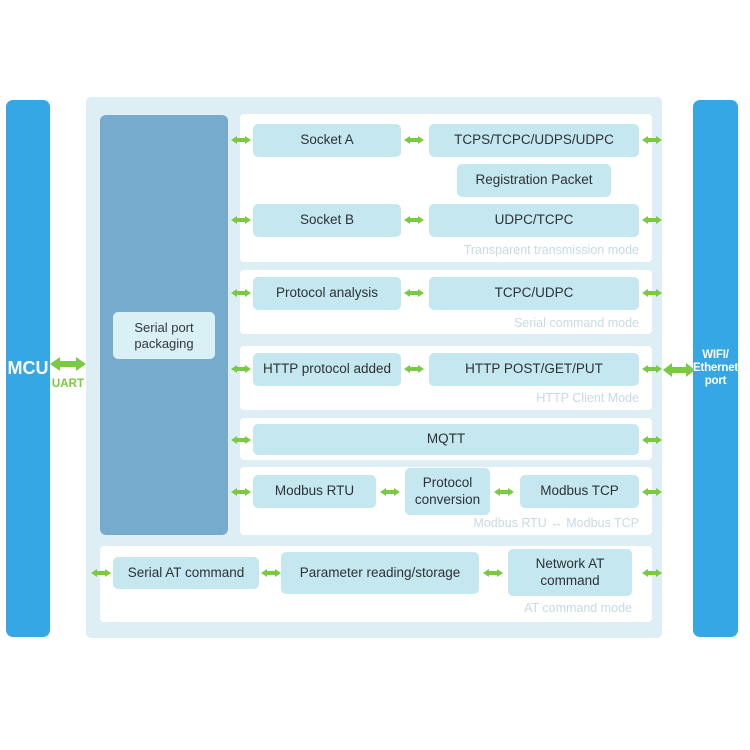 Image resolution: width=750 pixels, height=750 pixels. I want to click on box-socket-a: Socket A, so click(327, 140).